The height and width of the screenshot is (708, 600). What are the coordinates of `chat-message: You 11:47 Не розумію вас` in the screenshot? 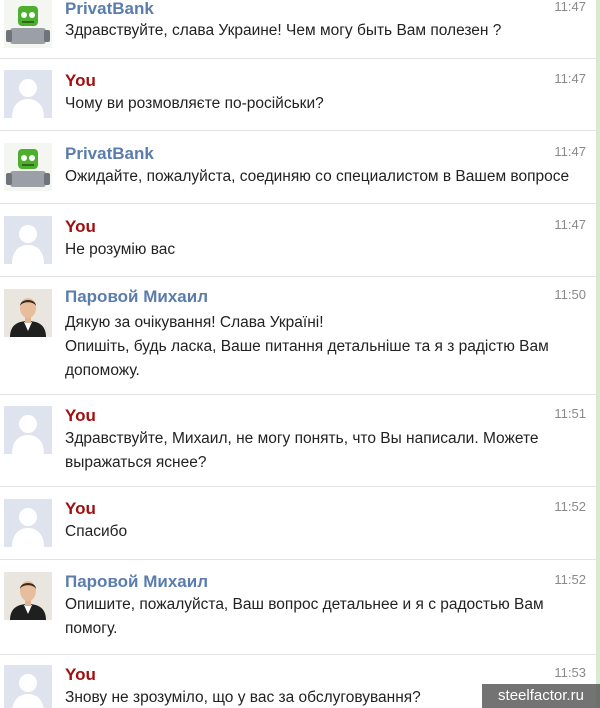 It's located at (300, 246).